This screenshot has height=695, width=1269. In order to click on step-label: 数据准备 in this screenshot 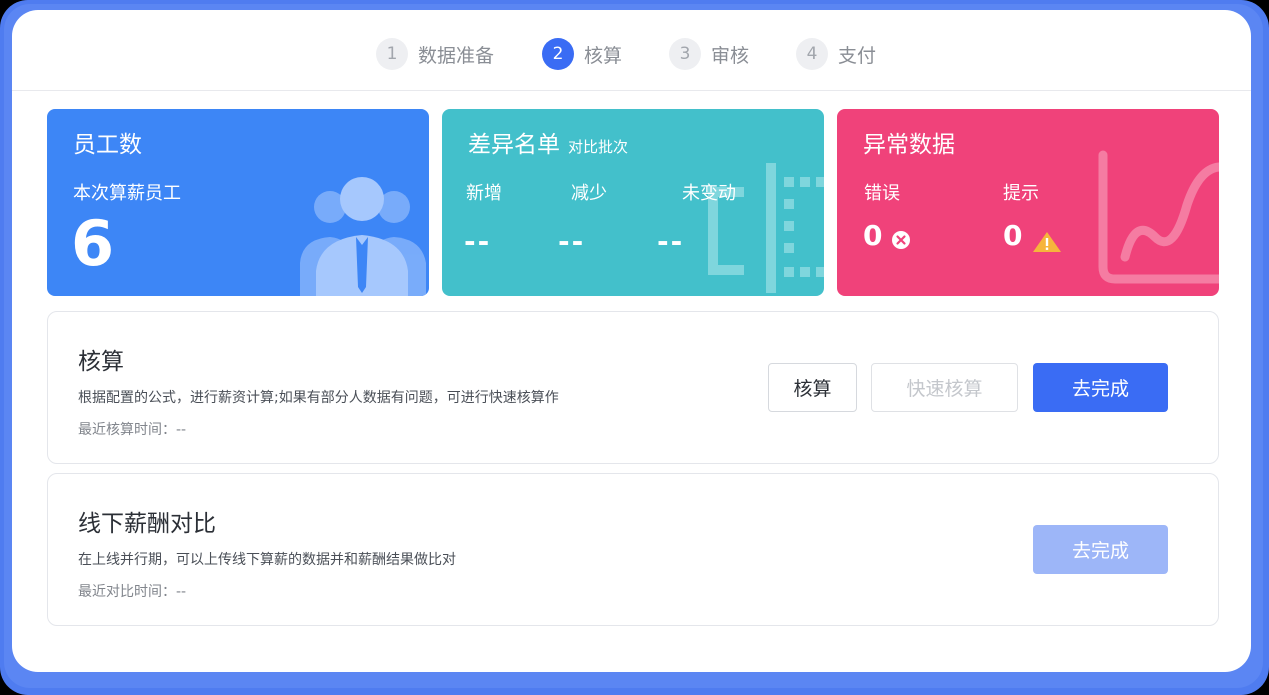, I will do `click(456, 55)`.